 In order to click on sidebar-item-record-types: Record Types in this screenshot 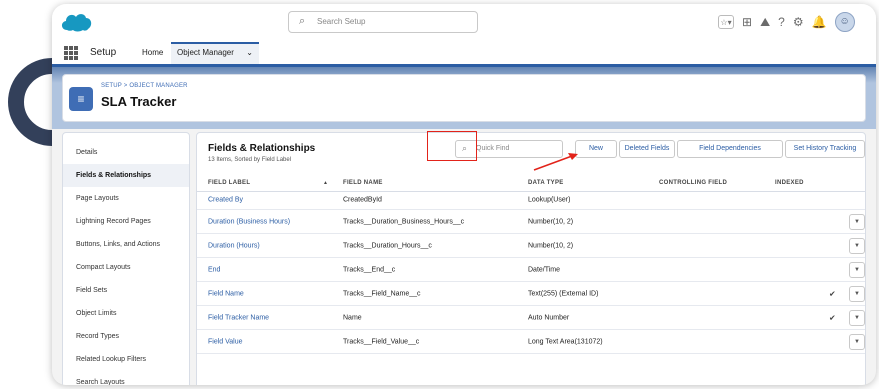, I will do `click(126, 336)`.